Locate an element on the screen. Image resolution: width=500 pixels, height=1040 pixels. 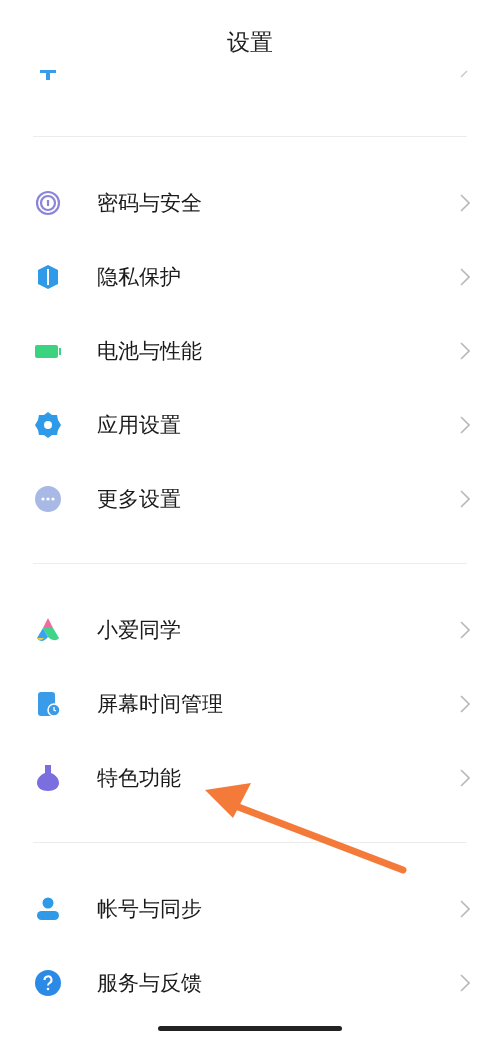
more-icon is located at coordinates (48, 499).